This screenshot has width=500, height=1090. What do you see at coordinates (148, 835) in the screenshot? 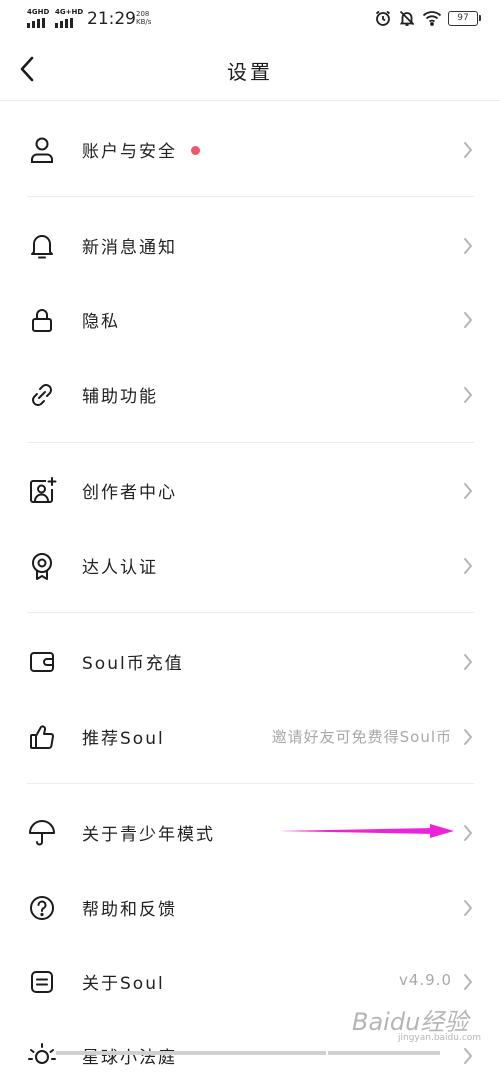
I see `settings-item-label: 关于青少年模式` at bounding box center [148, 835].